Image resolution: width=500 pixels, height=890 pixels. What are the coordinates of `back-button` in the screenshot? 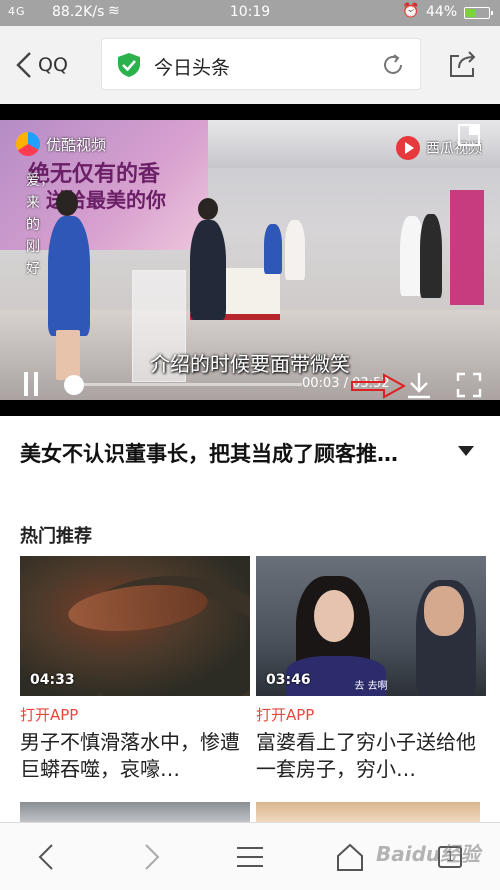 It's located at (48, 857).